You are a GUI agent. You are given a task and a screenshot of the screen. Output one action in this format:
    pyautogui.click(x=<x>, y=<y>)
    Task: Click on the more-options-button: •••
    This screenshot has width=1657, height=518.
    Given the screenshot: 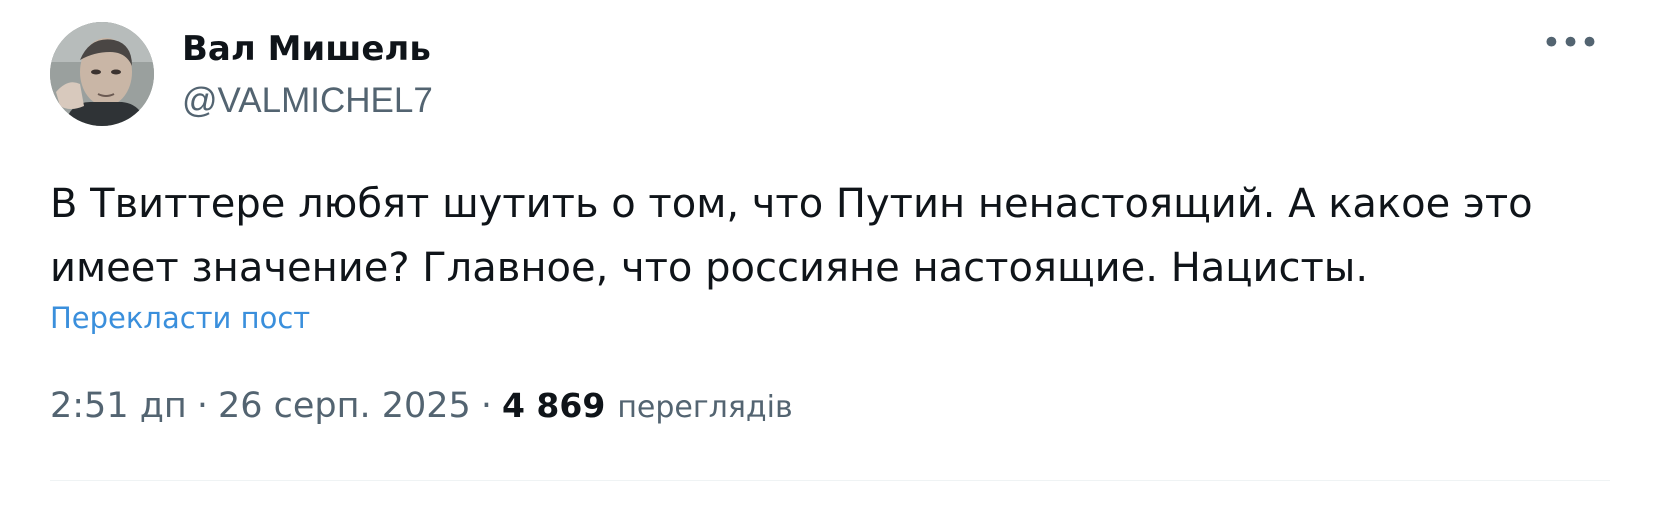 What is the action you would take?
    pyautogui.click(x=1570, y=47)
    